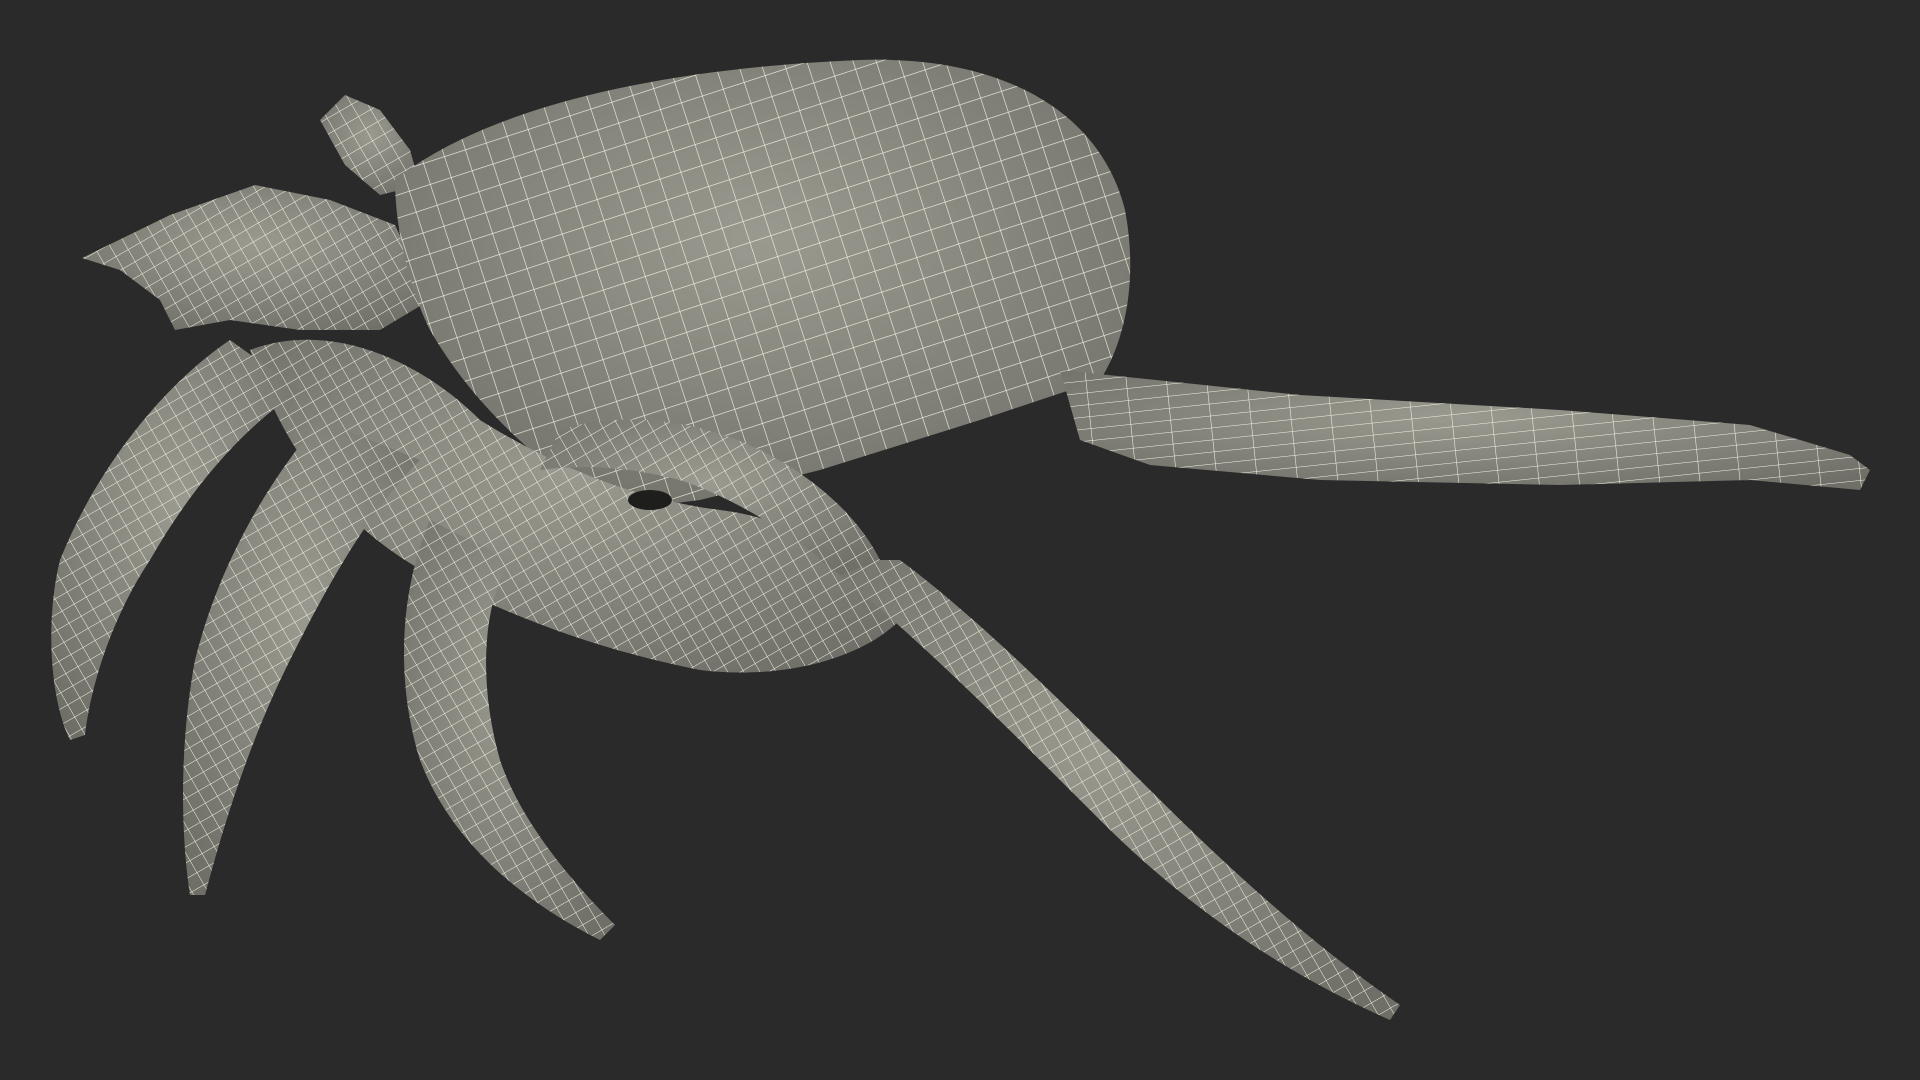 The width and height of the screenshot is (1920, 1080). What do you see at coordinates (256, 257) in the screenshot?
I see `left-wing-mesh` at bounding box center [256, 257].